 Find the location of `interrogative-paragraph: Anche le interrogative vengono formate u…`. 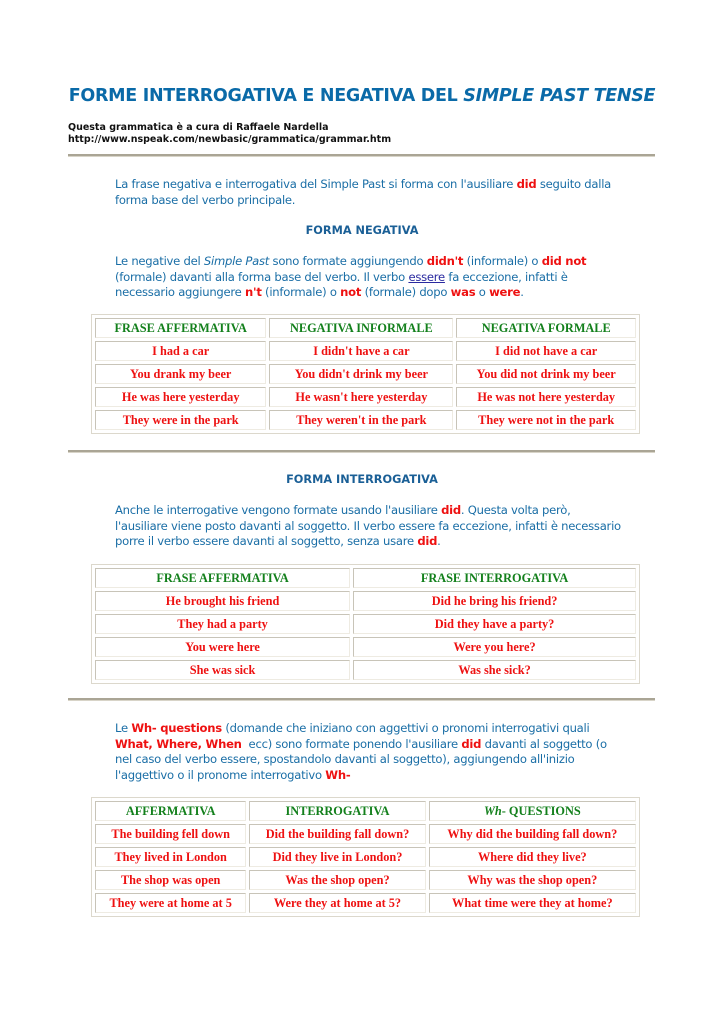

interrogative-paragraph: Anche le interrogative vengono formate u… is located at coordinates (368, 525).